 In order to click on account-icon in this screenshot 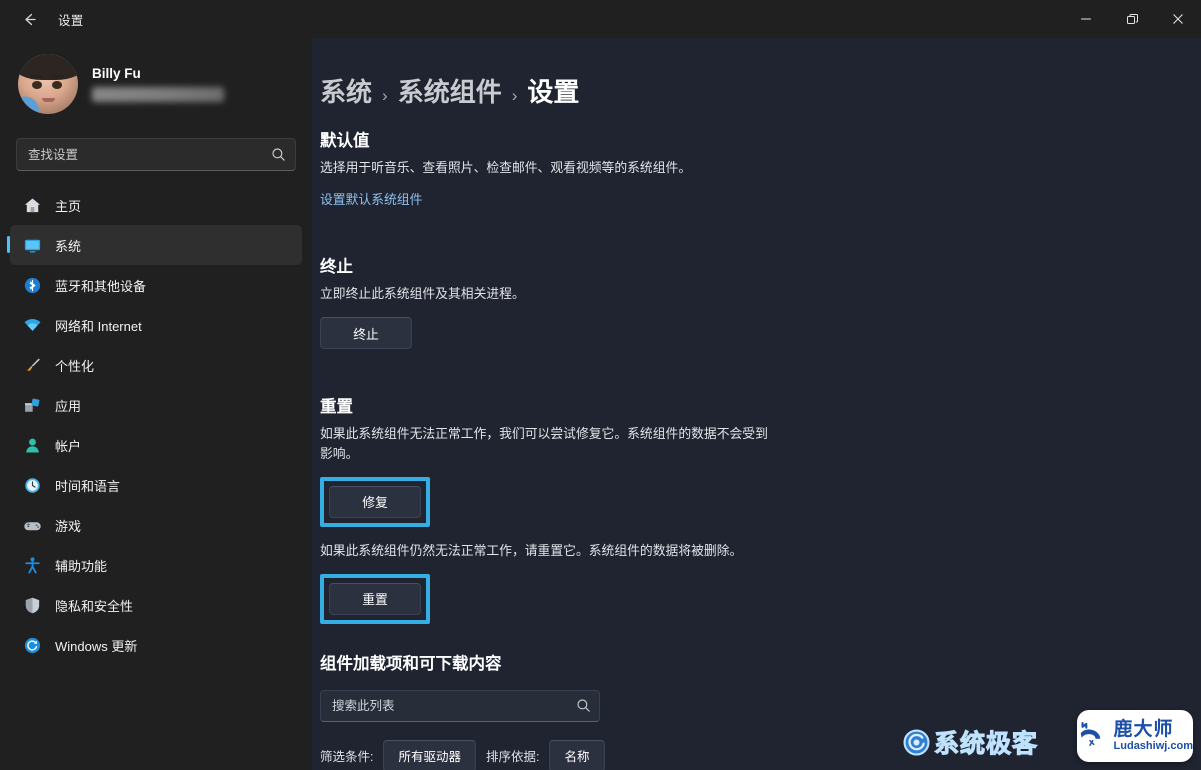, I will do `click(32, 445)`.